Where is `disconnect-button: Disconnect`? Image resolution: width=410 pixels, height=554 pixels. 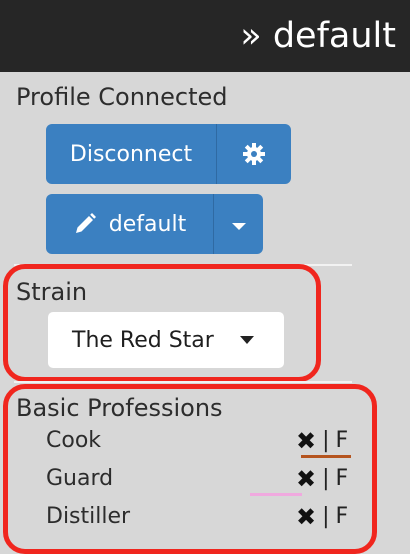 disconnect-button: Disconnect is located at coordinates (131, 154).